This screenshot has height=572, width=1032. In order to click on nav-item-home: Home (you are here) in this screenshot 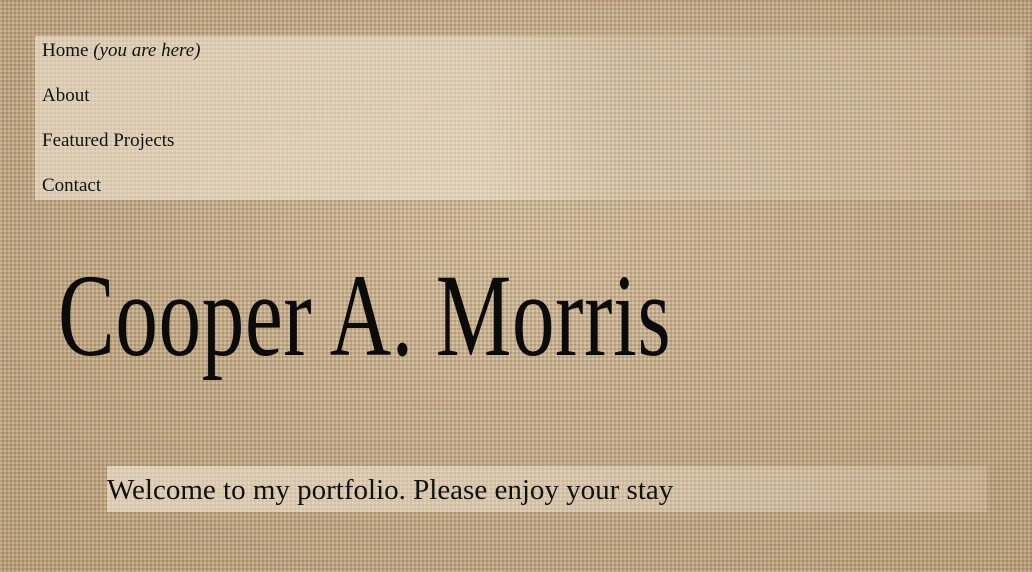, I will do `click(121, 51)`.